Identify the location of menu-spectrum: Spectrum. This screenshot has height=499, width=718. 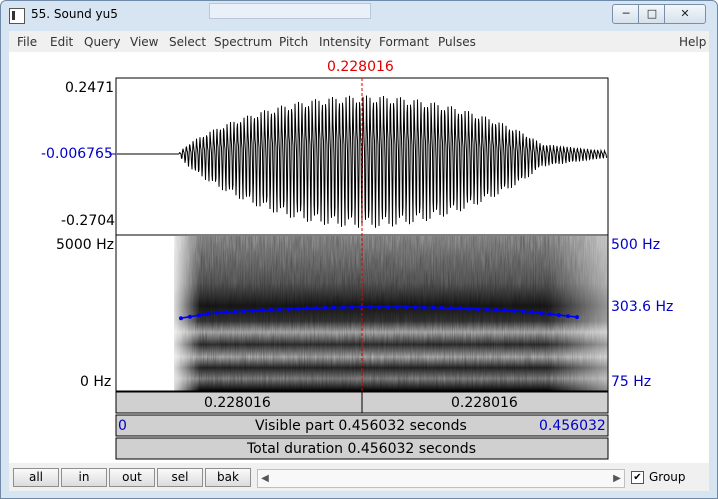
(243, 42).